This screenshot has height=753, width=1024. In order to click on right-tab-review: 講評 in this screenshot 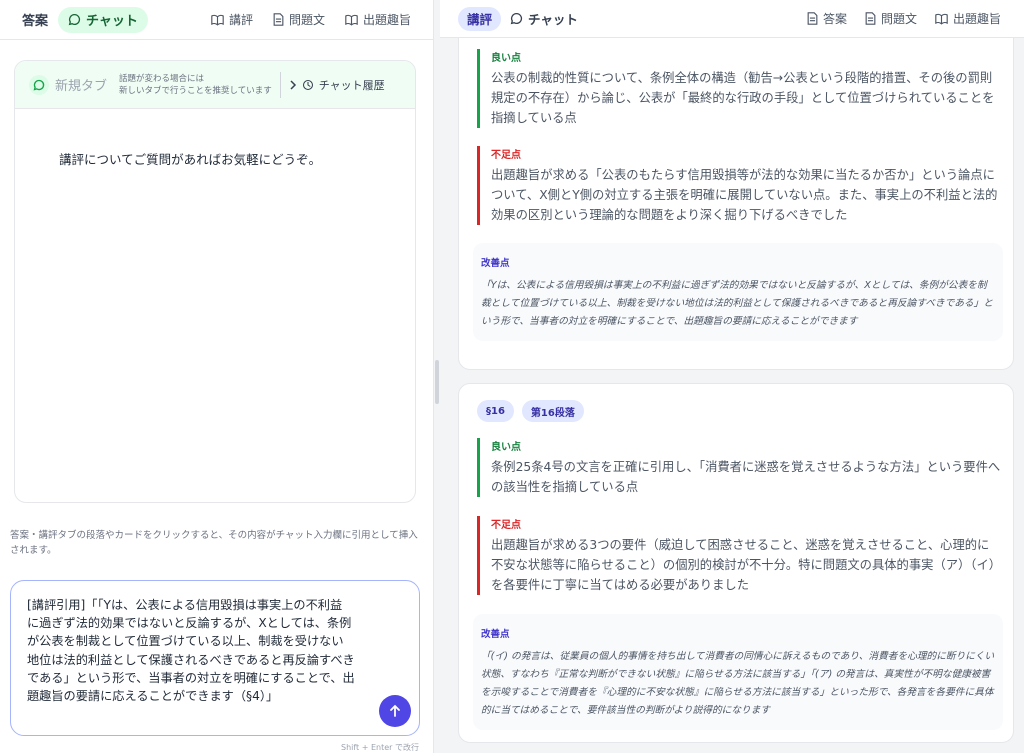, I will do `click(480, 18)`.